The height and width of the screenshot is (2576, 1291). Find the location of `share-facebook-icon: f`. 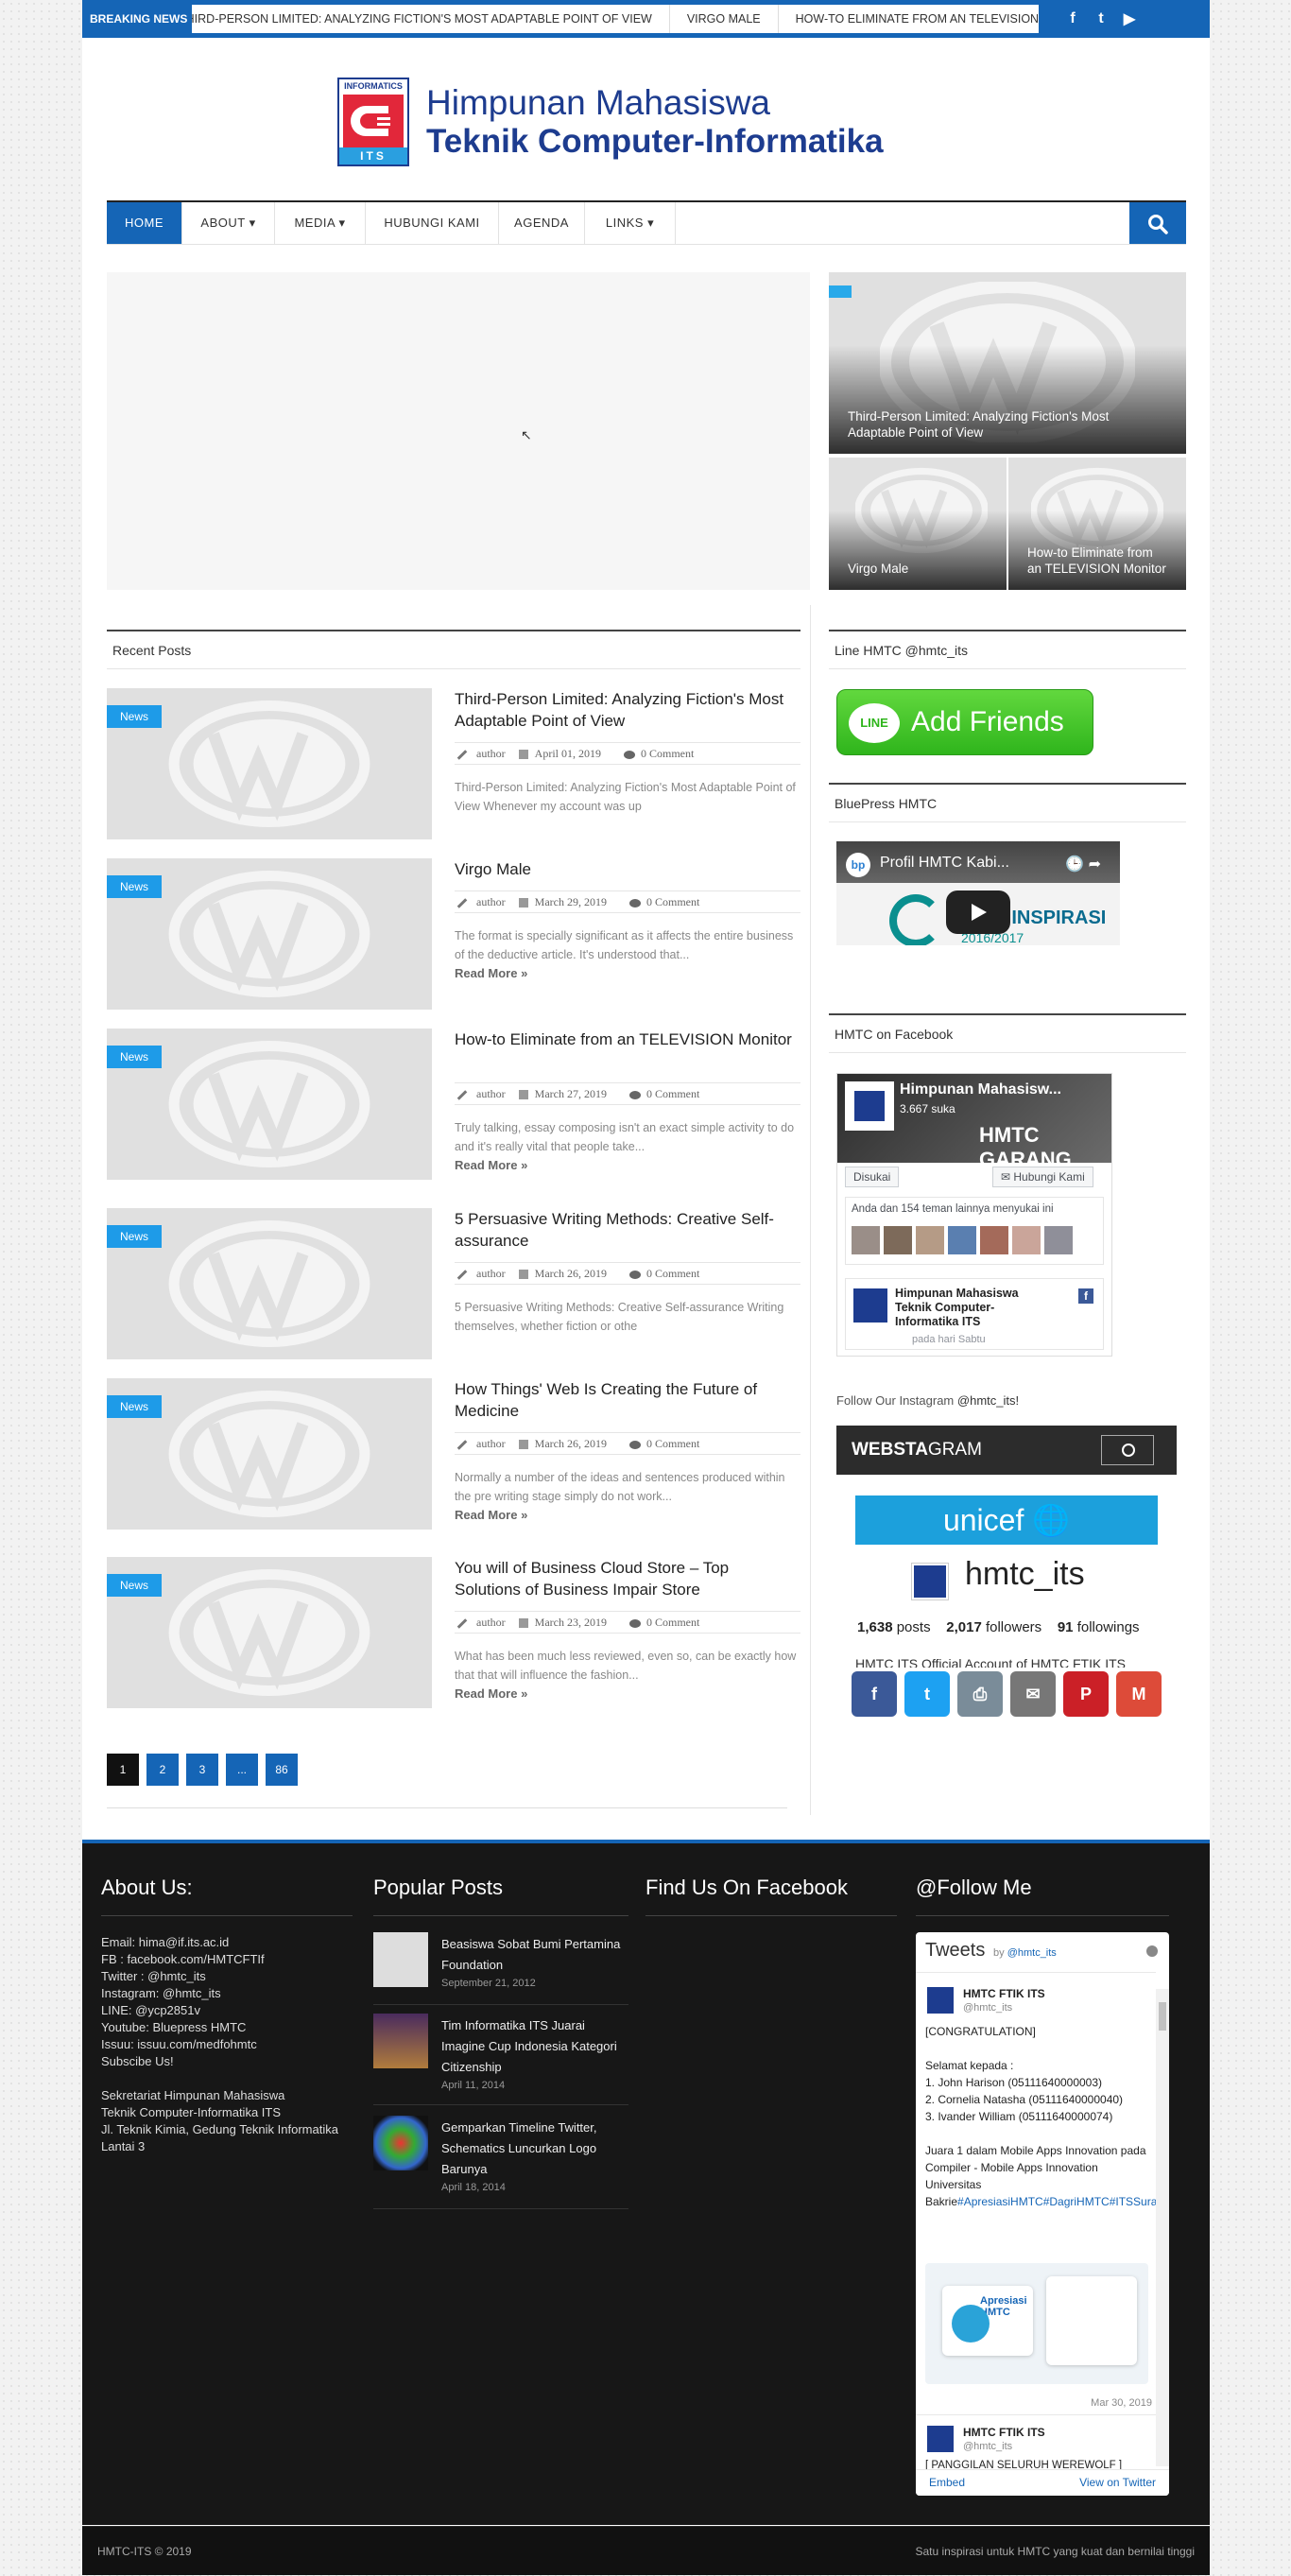

share-facebook-icon: f is located at coordinates (874, 1694).